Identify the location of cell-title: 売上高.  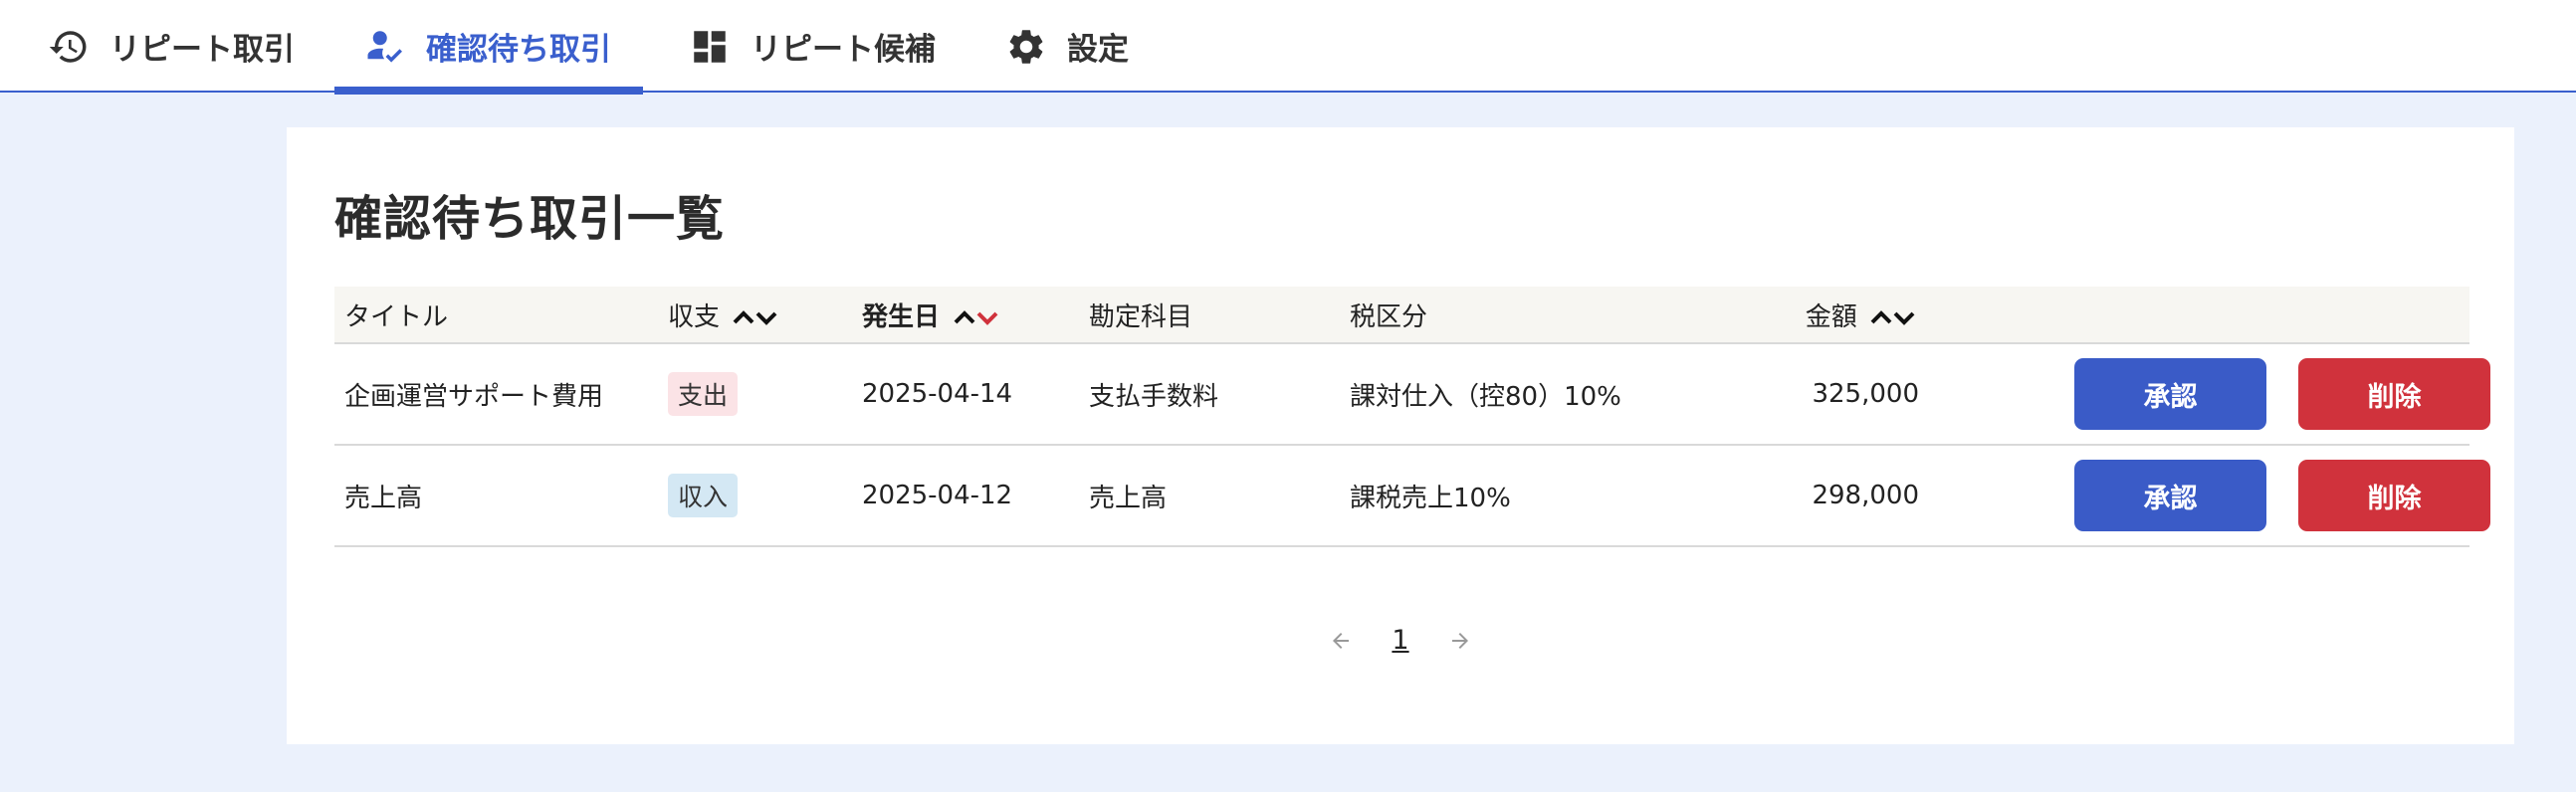
(496, 496).